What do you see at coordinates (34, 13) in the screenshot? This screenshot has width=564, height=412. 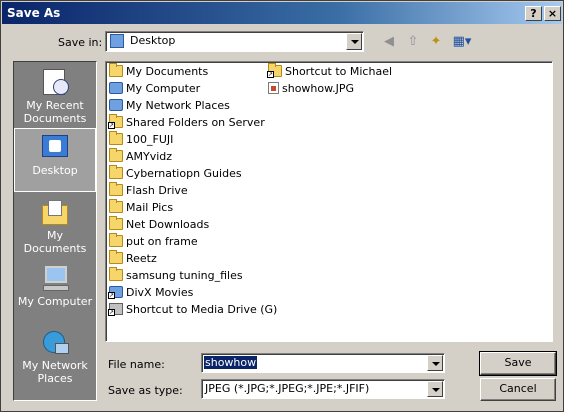 I see `window-title: Save As` at bounding box center [34, 13].